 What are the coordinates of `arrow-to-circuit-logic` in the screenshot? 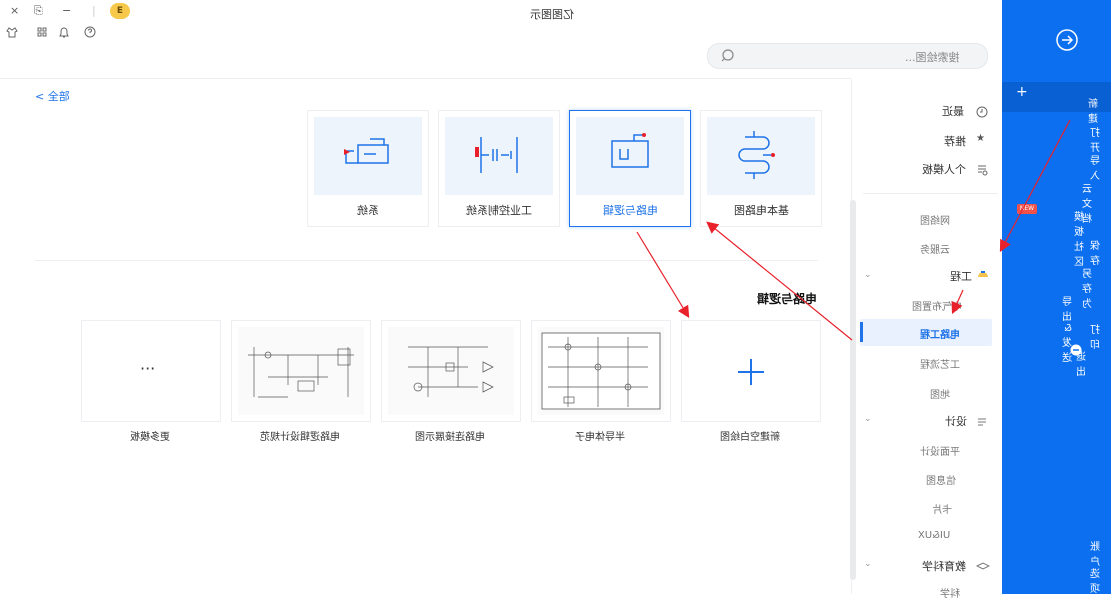 It's located at (779, 281).